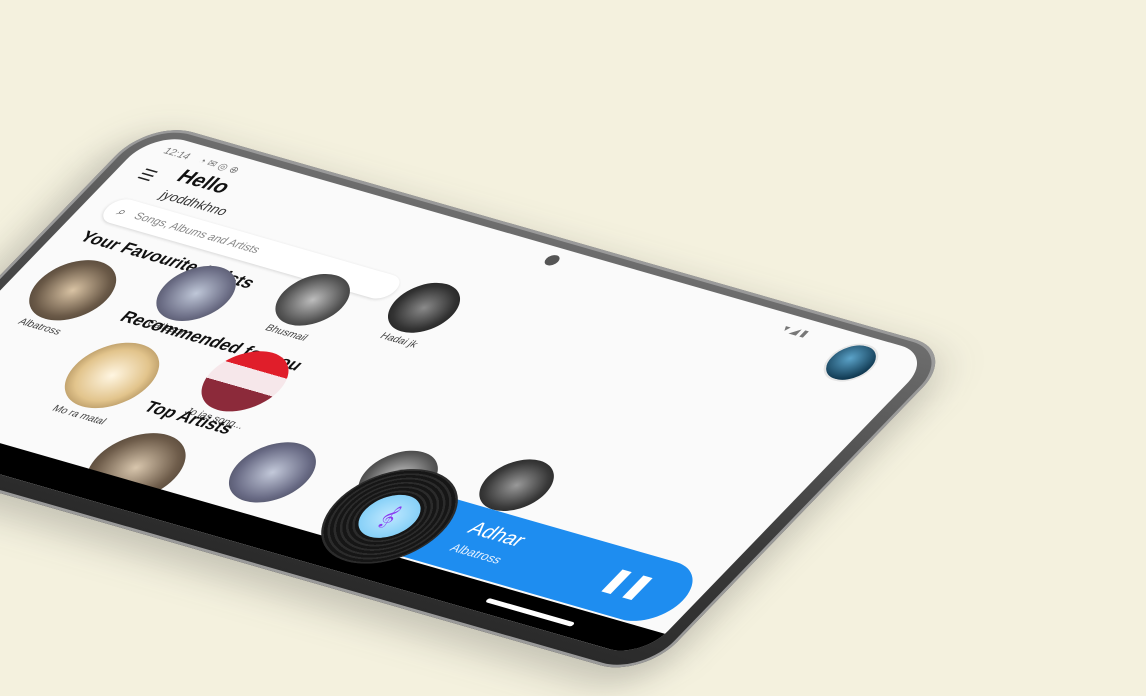 This screenshot has height=696, width=1146. I want to click on pause-icon: ❚❚, so click(628, 583).